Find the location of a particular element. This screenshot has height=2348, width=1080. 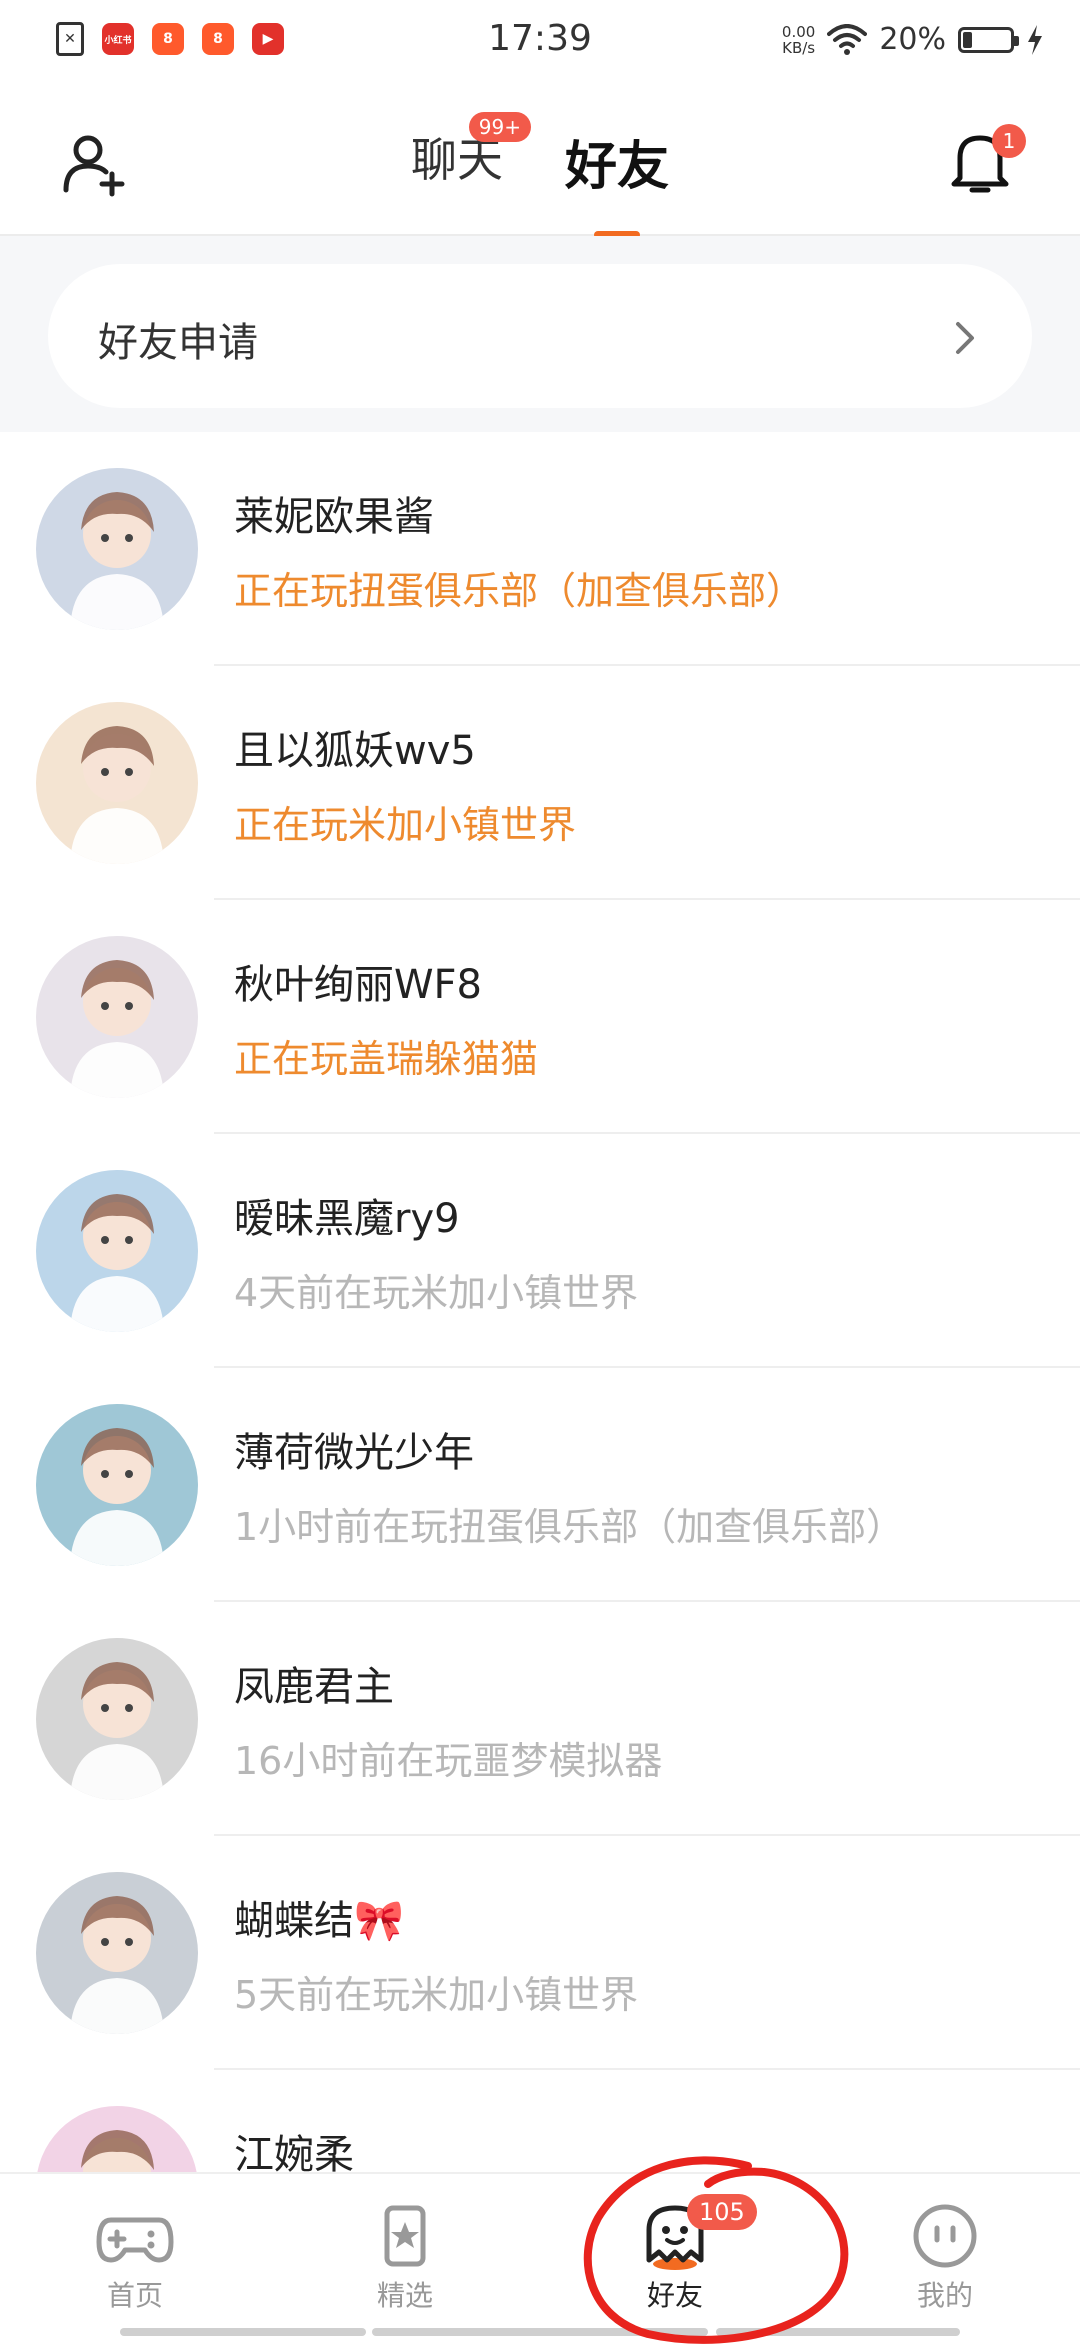

friend-request-label: 好友申请 is located at coordinates (178, 343).